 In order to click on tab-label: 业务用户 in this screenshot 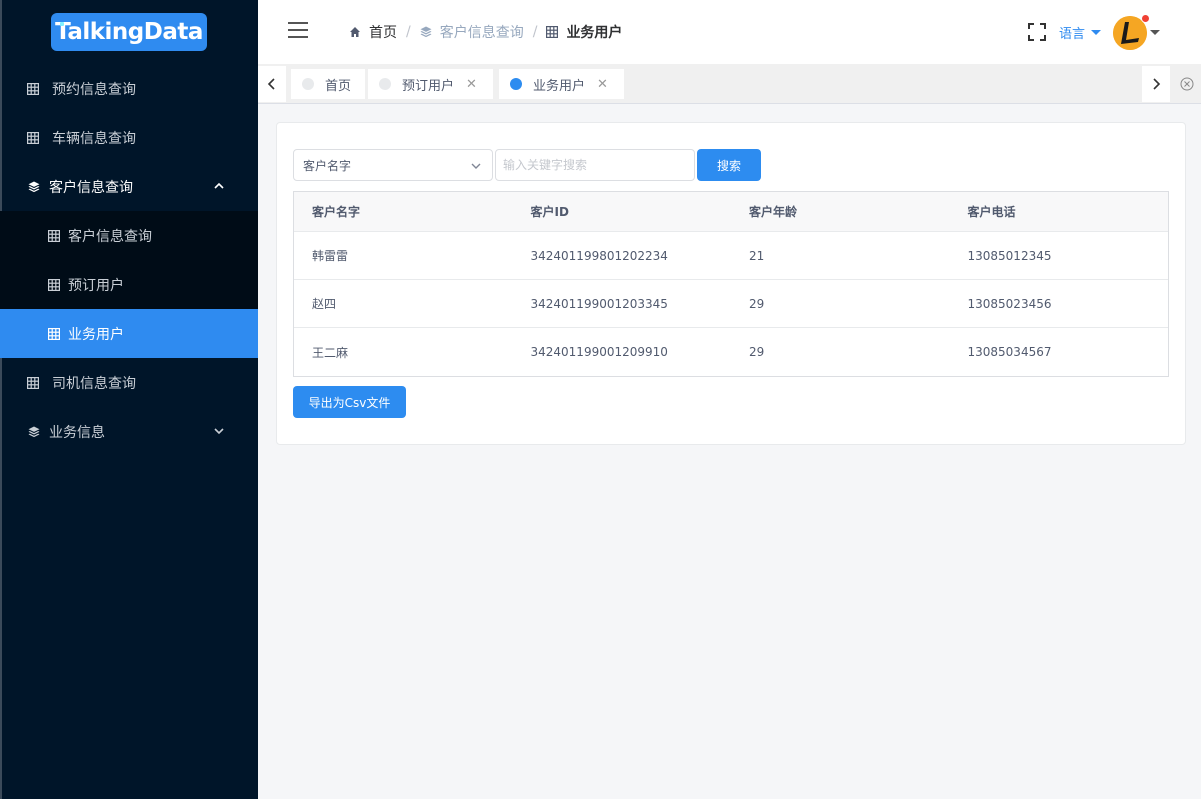, I will do `click(559, 86)`.